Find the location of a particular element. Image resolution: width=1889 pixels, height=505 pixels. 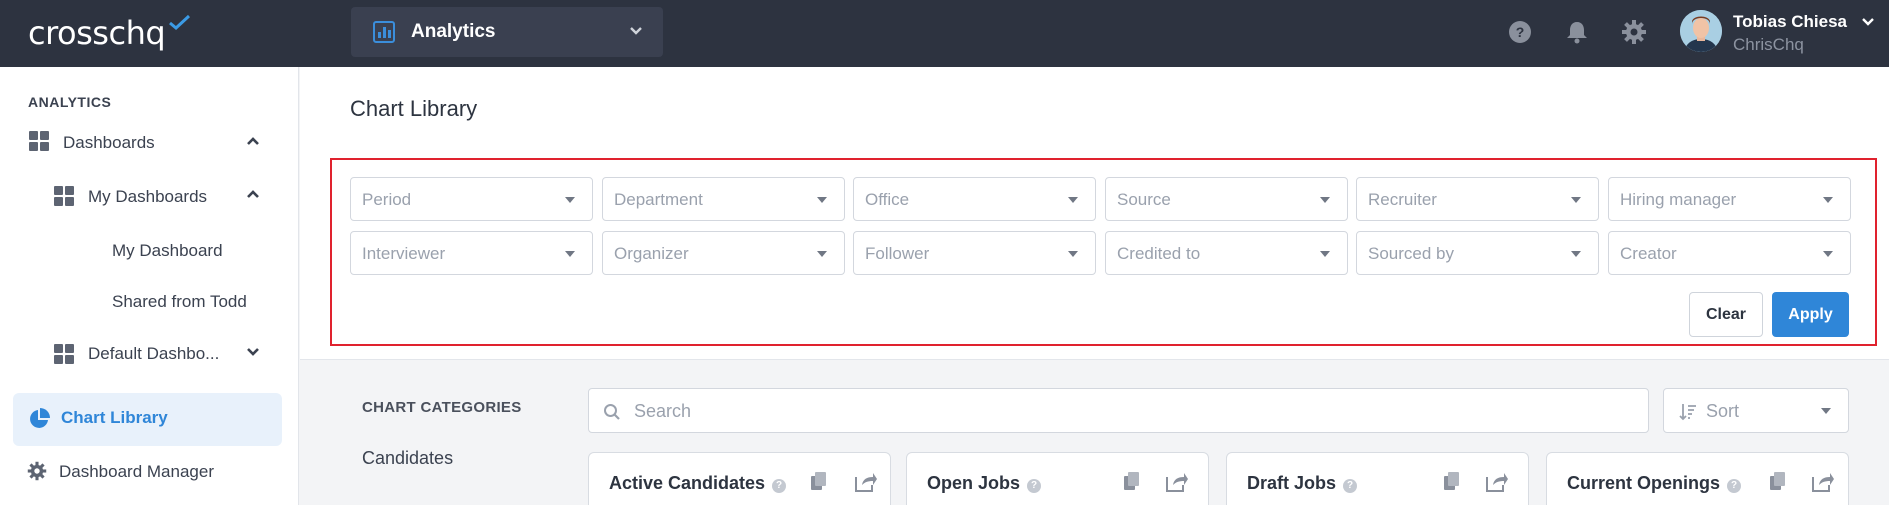

user-organization: ChrisChq is located at coordinates (1768, 44).